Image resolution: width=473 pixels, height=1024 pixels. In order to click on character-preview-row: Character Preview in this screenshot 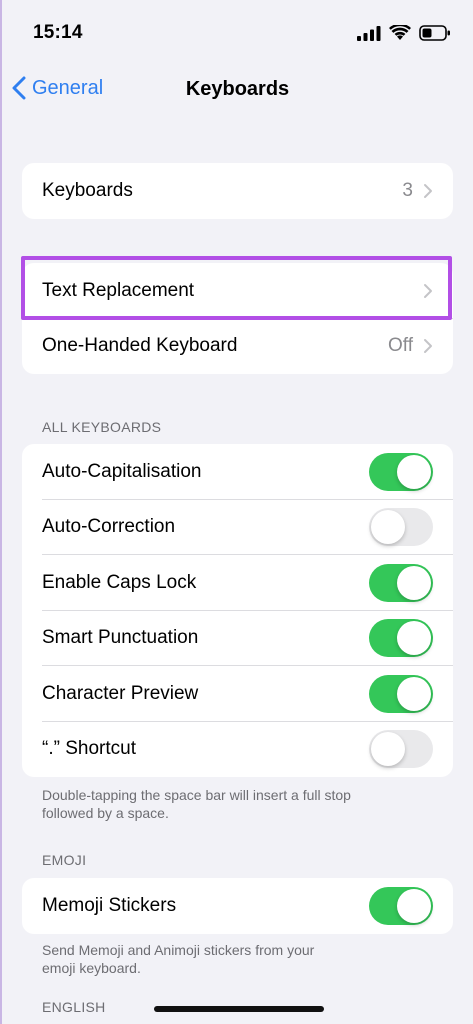, I will do `click(237, 694)`.